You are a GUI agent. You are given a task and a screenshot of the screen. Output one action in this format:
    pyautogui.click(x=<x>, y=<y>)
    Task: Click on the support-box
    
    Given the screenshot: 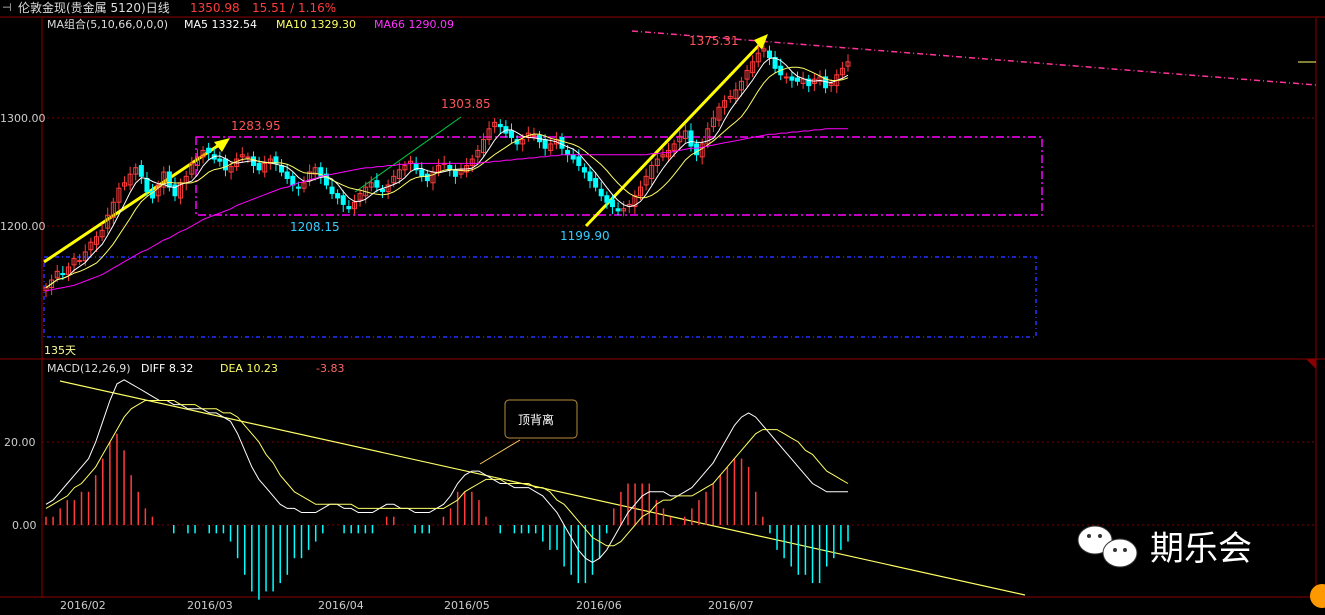 What is the action you would take?
    pyautogui.click(x=540, y=297)
    